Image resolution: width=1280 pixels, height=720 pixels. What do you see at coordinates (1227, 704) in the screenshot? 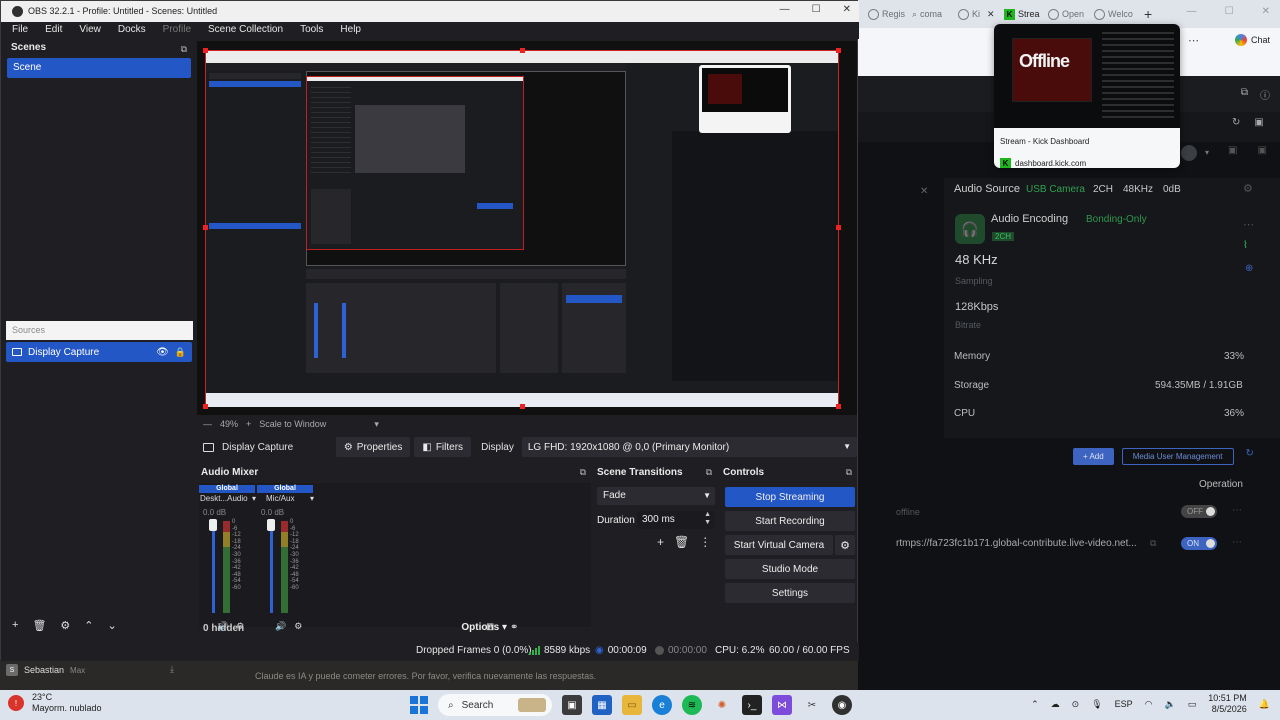
I see `clock: 10:51 PM 8/5/2026` at bounding box center [1227, 704].